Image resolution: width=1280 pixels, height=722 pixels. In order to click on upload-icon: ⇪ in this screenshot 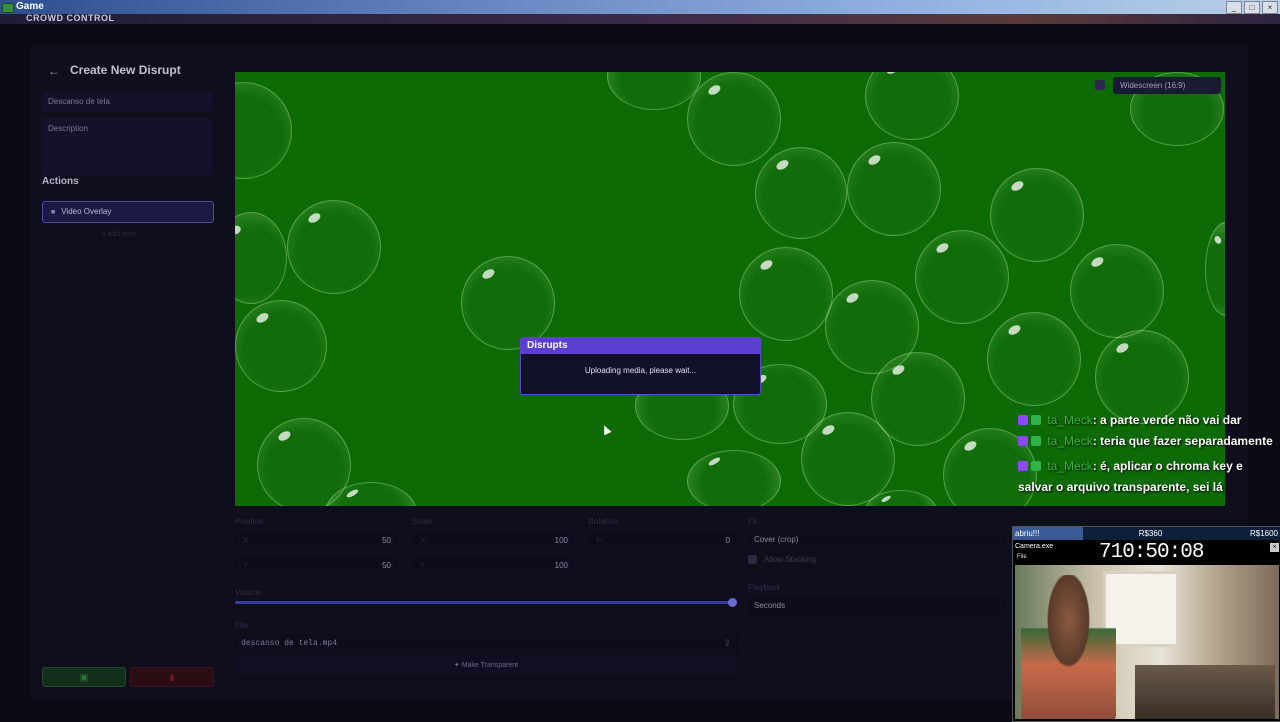, I will do `click(727, 644)`.